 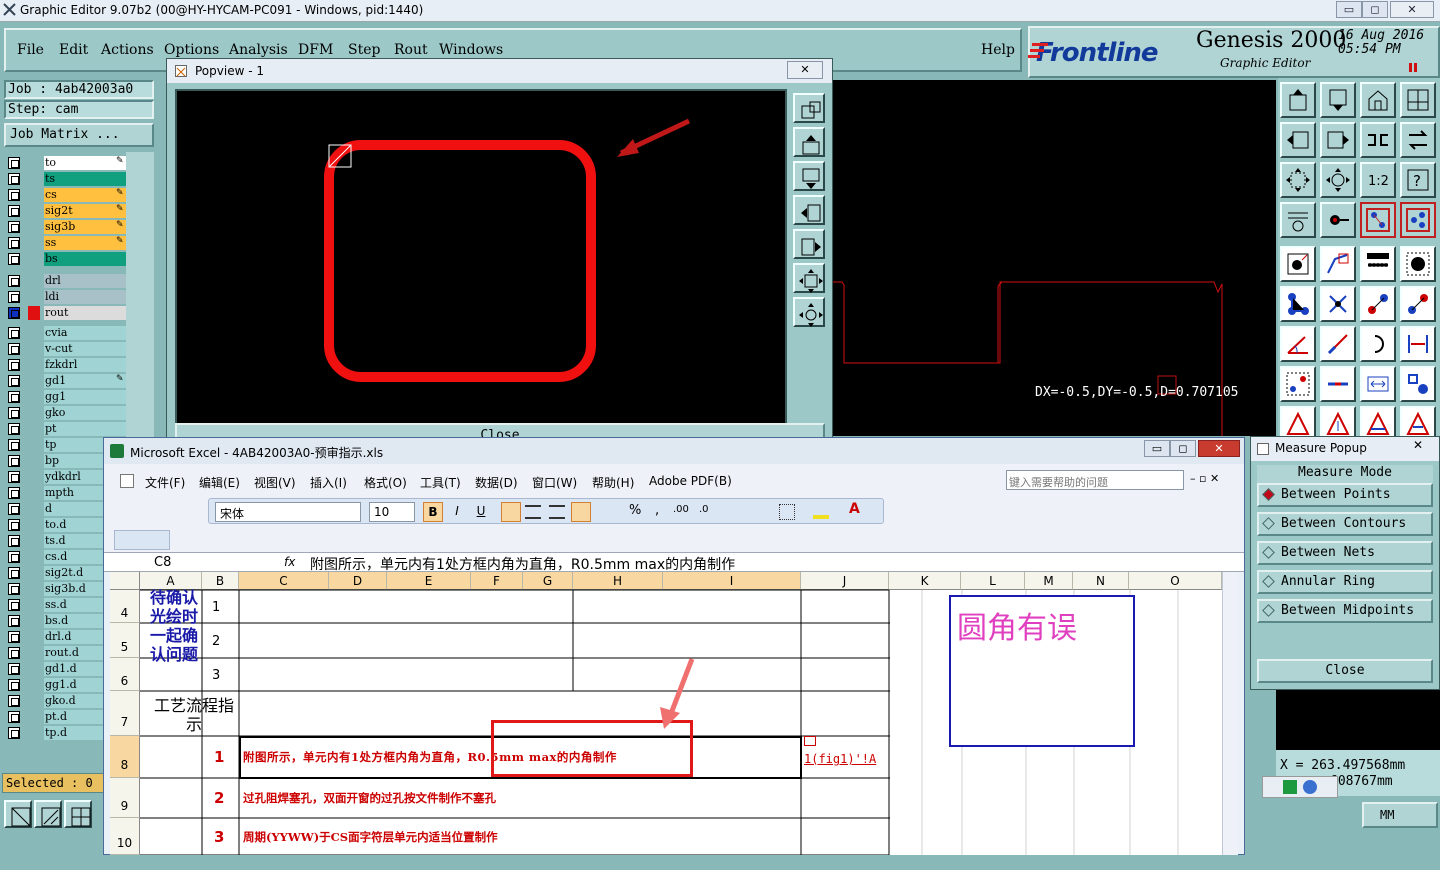 What do you see at coordinates (809, 278) in the screenshot?
I see `pop-fit-icon` at bounding box center [809, 278].